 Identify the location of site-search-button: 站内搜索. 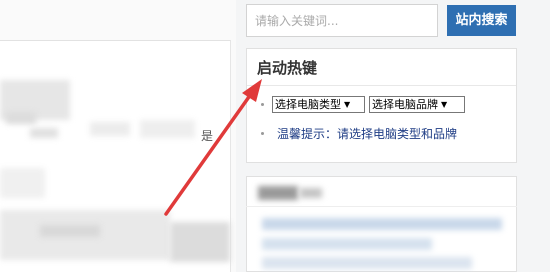
(481, 20).